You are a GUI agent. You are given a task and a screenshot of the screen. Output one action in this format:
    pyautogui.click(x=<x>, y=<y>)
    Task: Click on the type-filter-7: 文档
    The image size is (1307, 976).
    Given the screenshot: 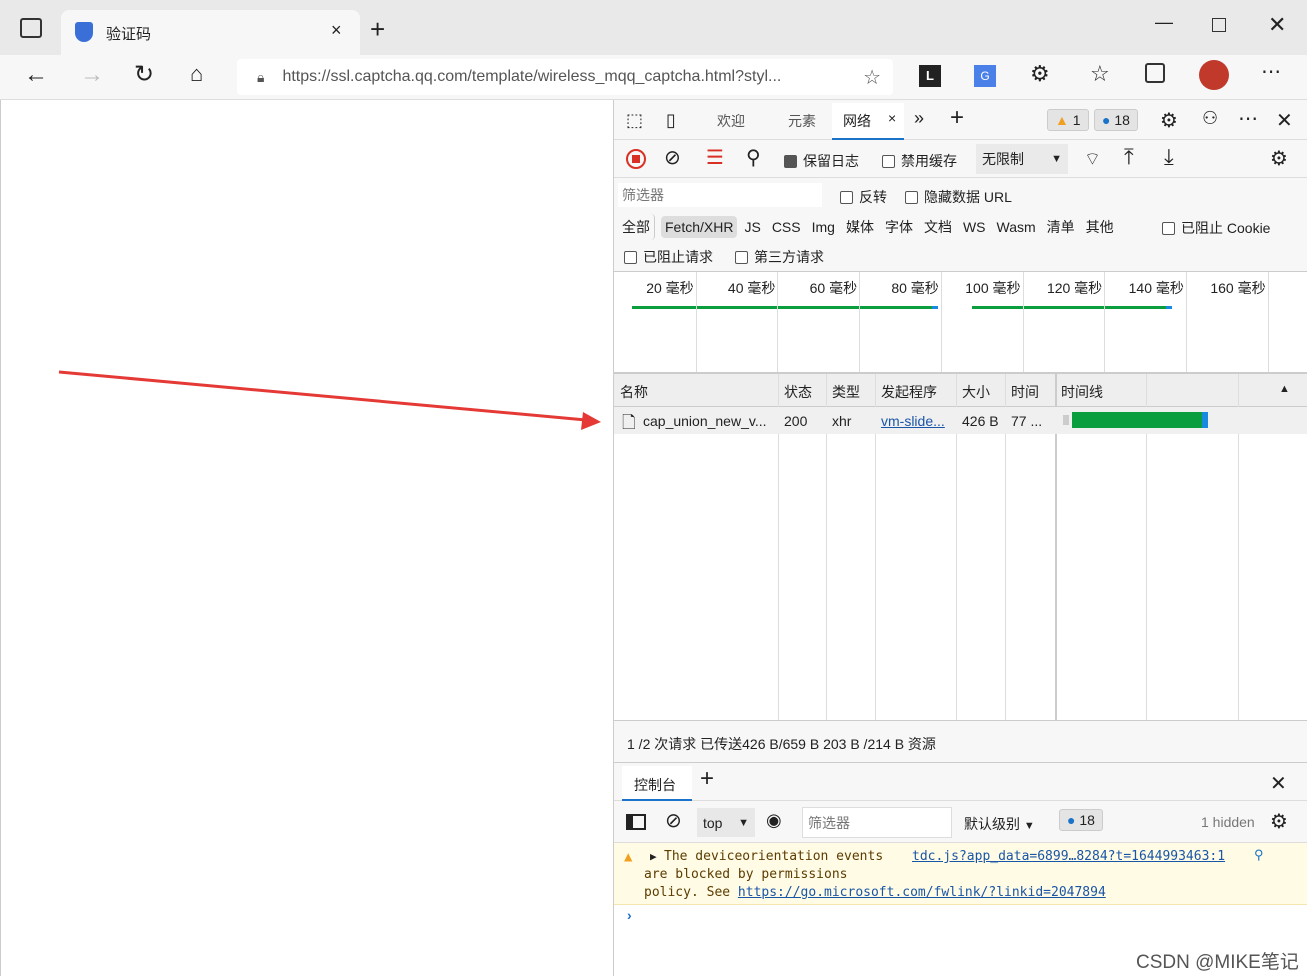 What is the action you would take?
    pyautogui.click(x=938, y=227)
    